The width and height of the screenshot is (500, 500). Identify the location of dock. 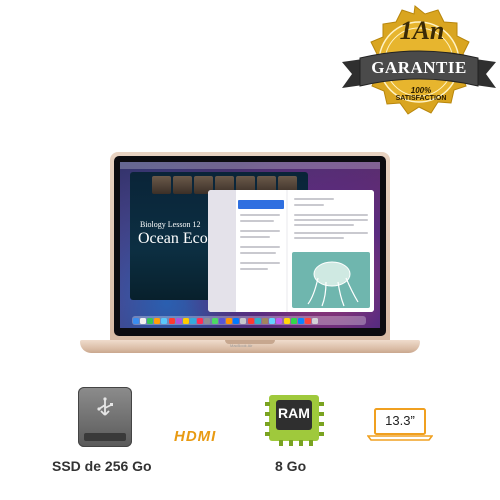
(249, 320).